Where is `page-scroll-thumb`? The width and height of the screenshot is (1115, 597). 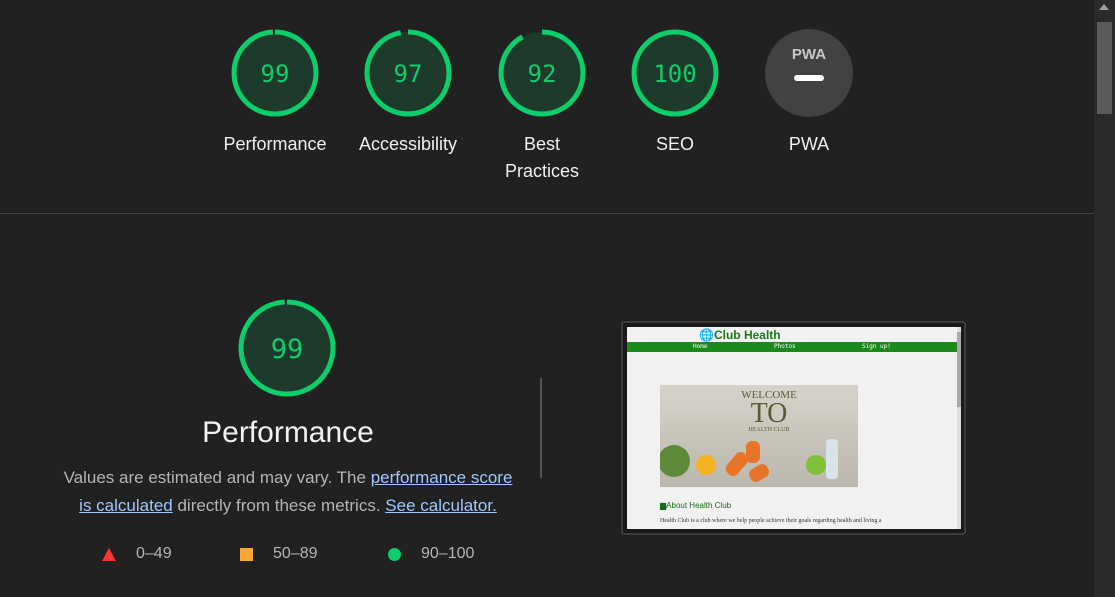
page-scroll-thumb is located at coordinates (1104, 68).